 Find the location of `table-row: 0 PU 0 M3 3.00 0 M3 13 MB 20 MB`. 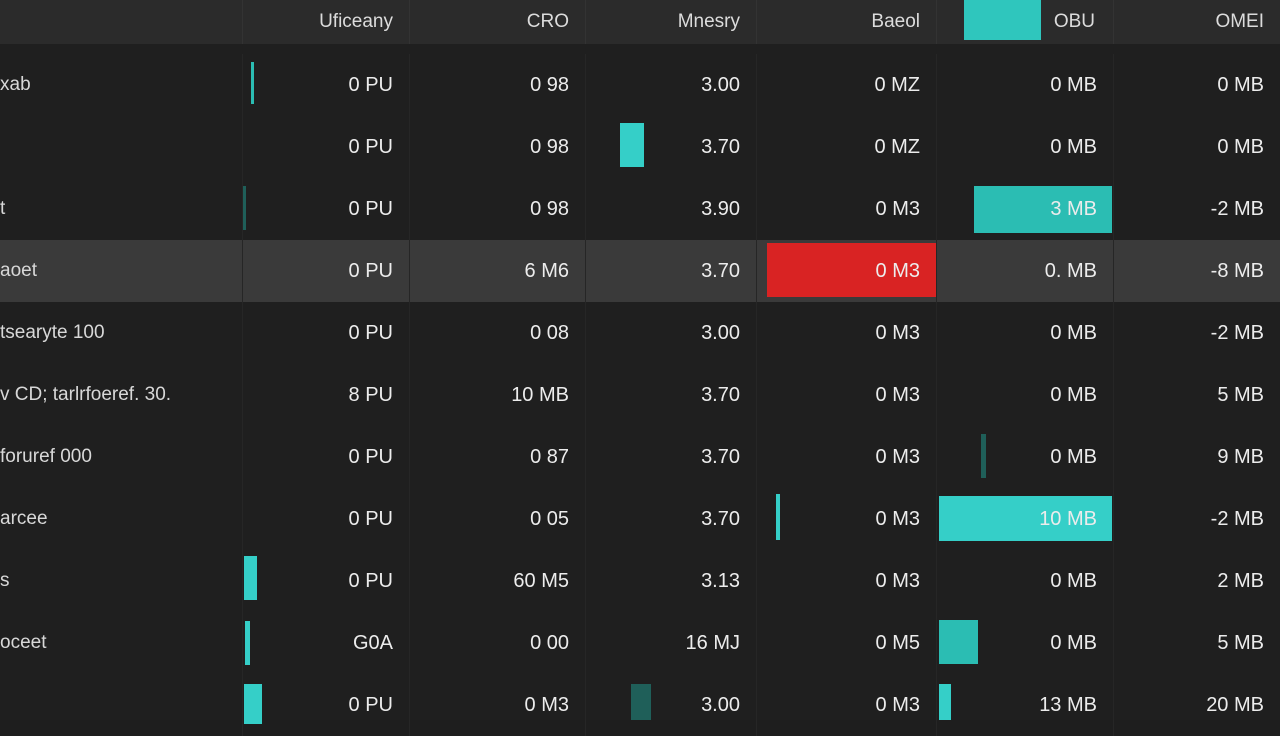

table-row: 0 PU 0 M3 3.00 0 M3 13 MB 20 MB is located at coordinates (640, 705).